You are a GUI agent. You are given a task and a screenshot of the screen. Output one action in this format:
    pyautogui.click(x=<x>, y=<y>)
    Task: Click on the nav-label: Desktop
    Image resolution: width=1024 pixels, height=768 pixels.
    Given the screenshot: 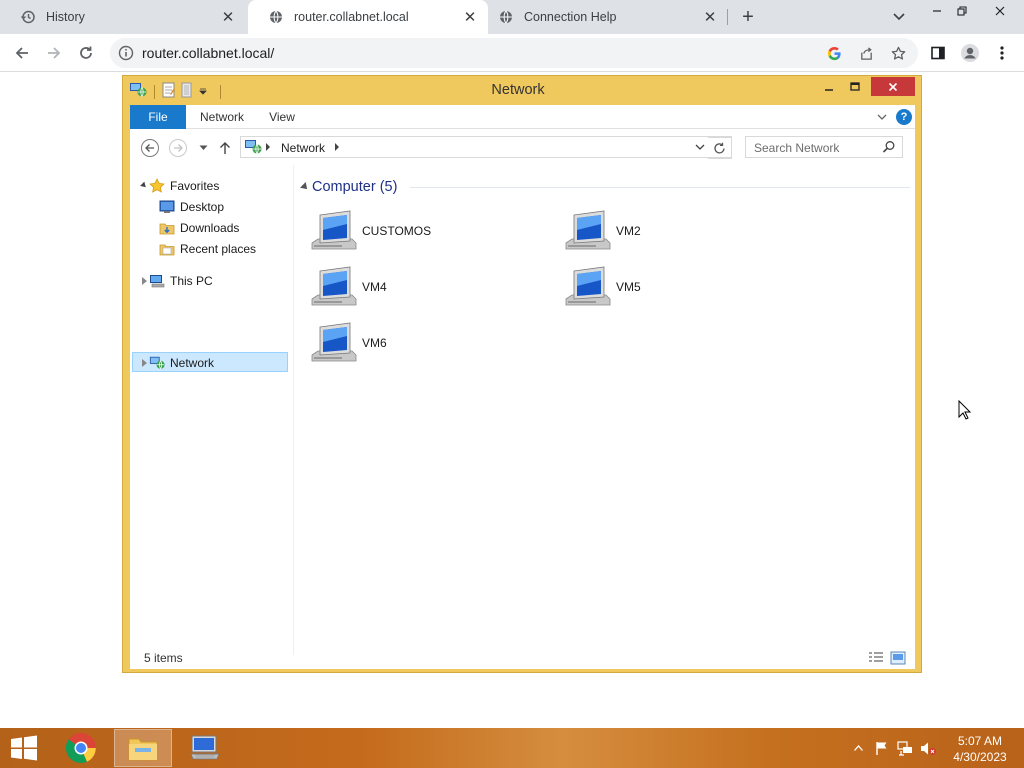 What is the action you would take?
    pyautogui.click(x=202, y=207)
    